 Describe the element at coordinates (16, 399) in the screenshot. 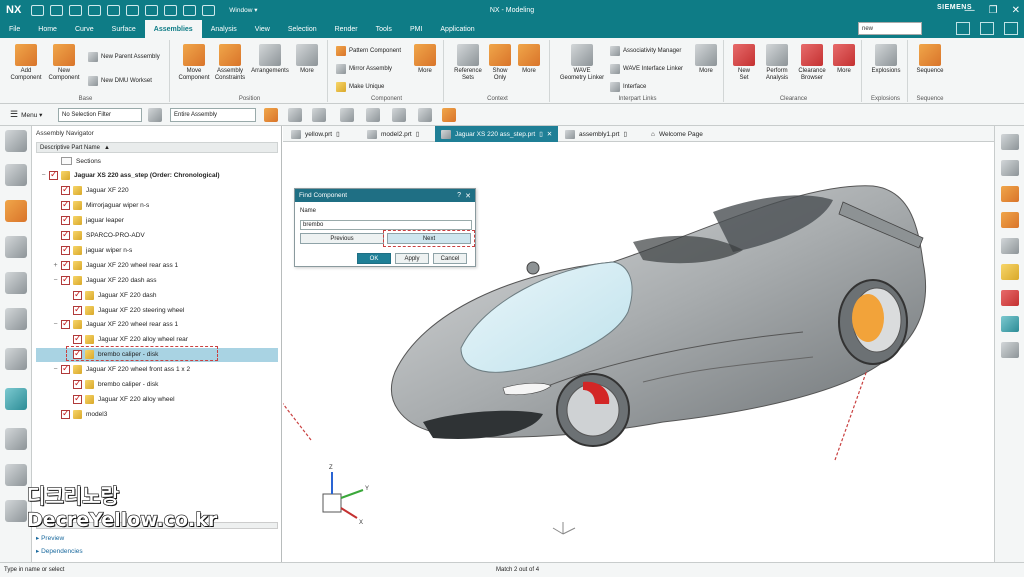

I see `web-browser-icon` at that location.